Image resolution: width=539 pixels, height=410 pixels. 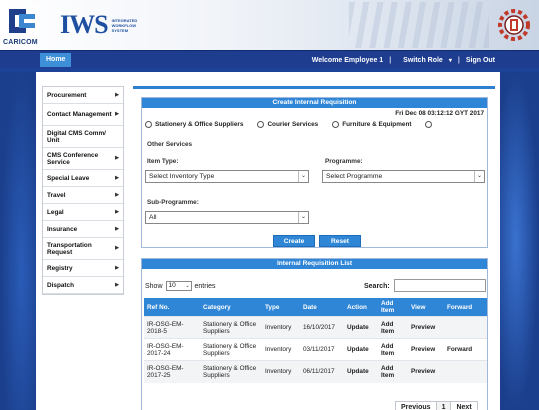 I want to click on sidebar-item-label: Dispatch, so click(x=60, y=285).